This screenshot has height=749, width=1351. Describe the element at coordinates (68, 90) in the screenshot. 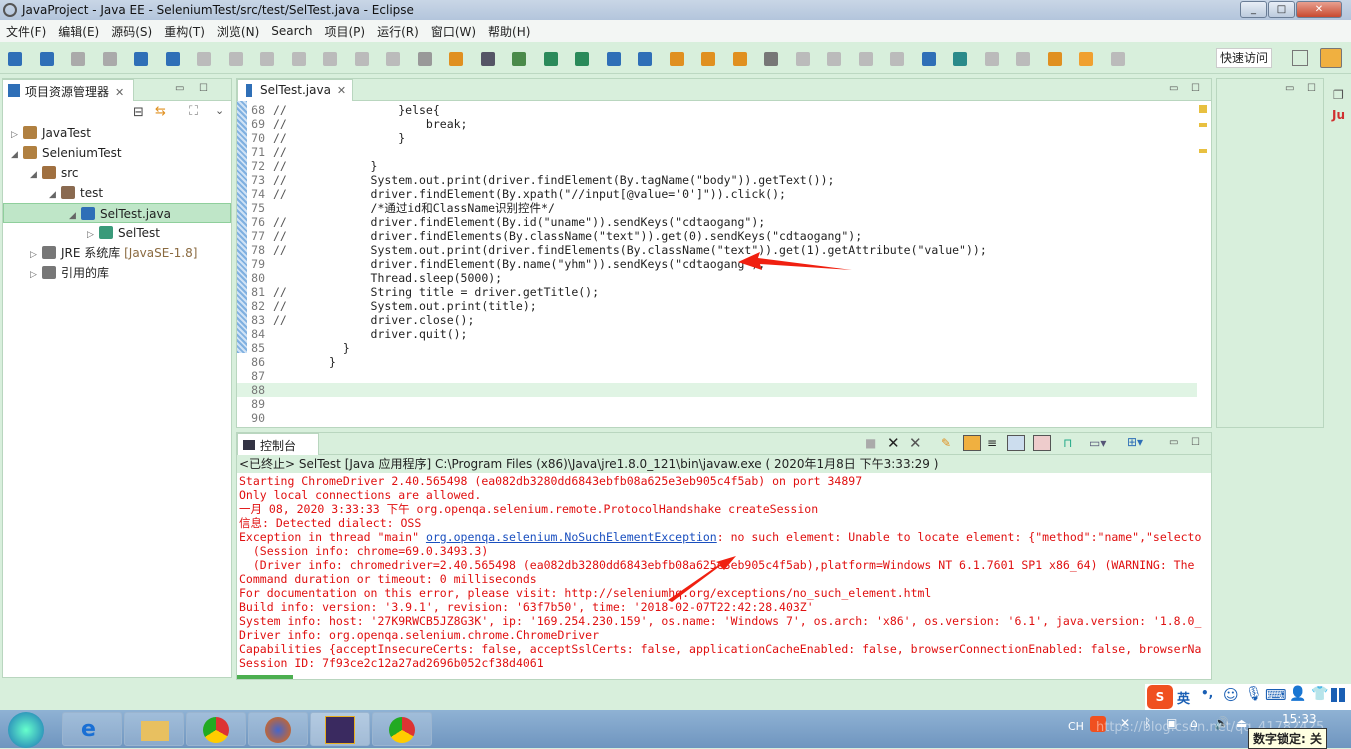

I see `tab-project-explorer: 项目资源管理器 ✕` at that location.